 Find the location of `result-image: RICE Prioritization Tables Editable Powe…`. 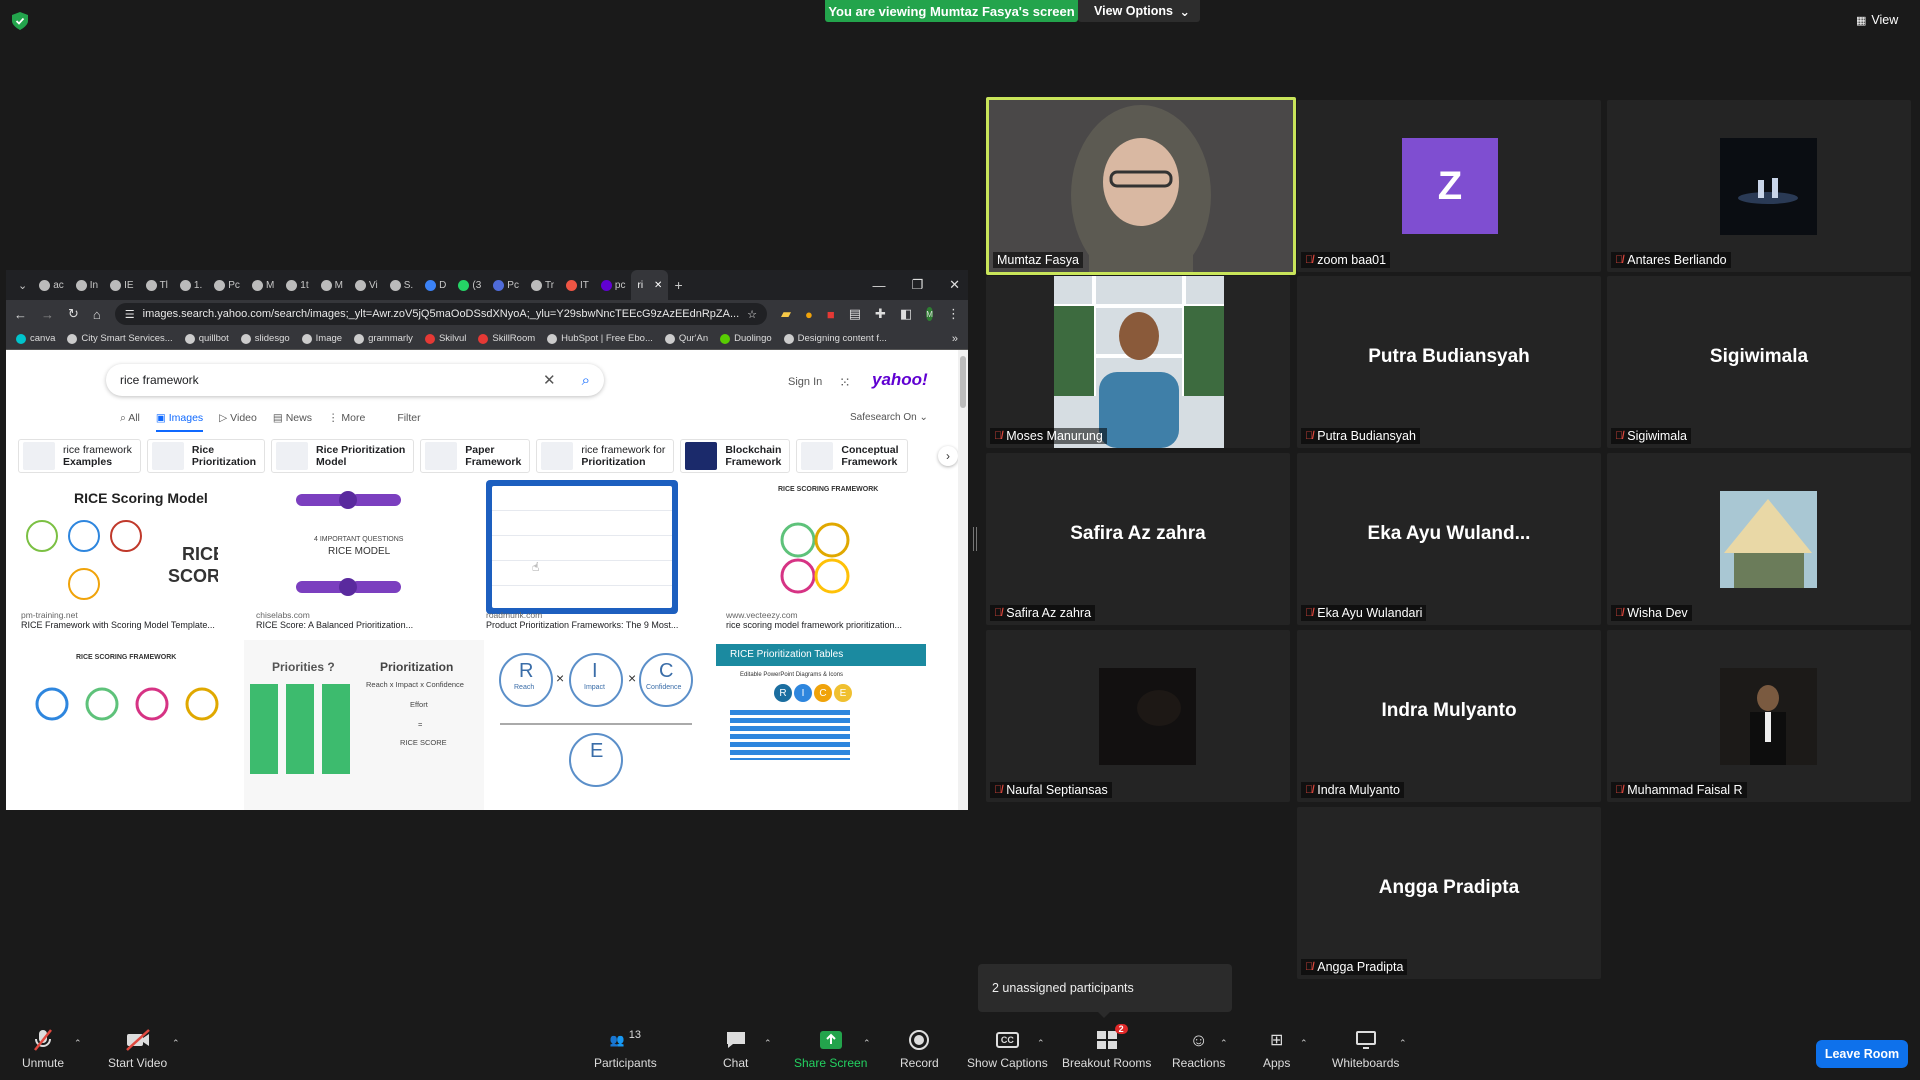

result-image: RICE Prioritization Tables Editable Powe… is located at coordinates (823, 725).